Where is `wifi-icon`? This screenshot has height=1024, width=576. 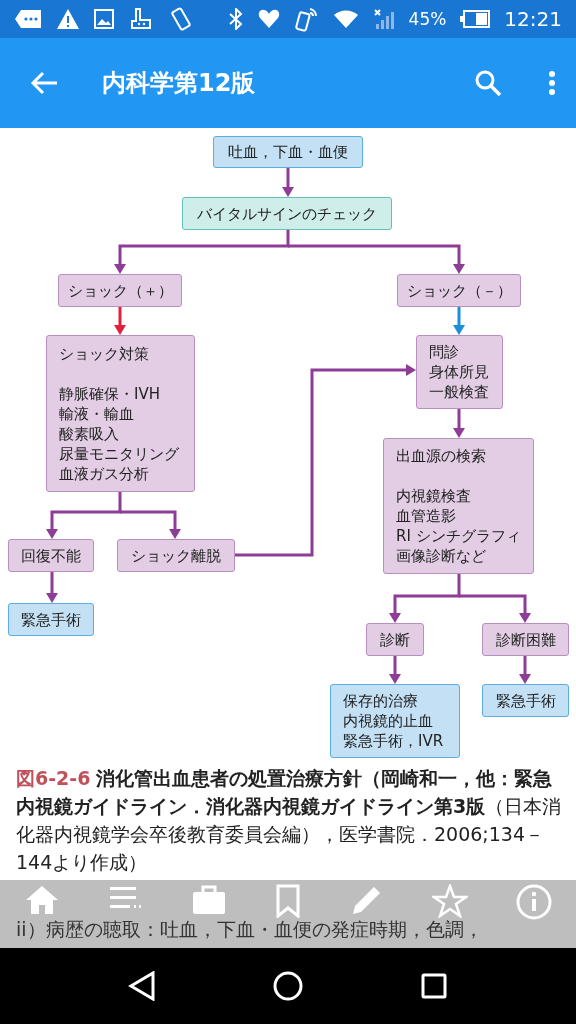 wifi-icon is located at coordinates (345, 19).